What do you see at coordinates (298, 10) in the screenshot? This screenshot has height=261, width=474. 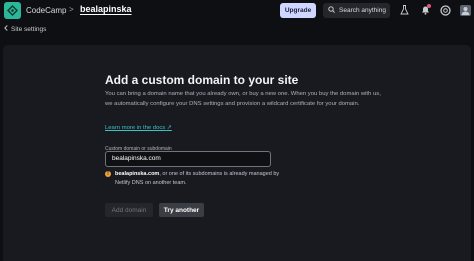 I see `upgrade-button: Upgrade` at bounding box center [298, 10].